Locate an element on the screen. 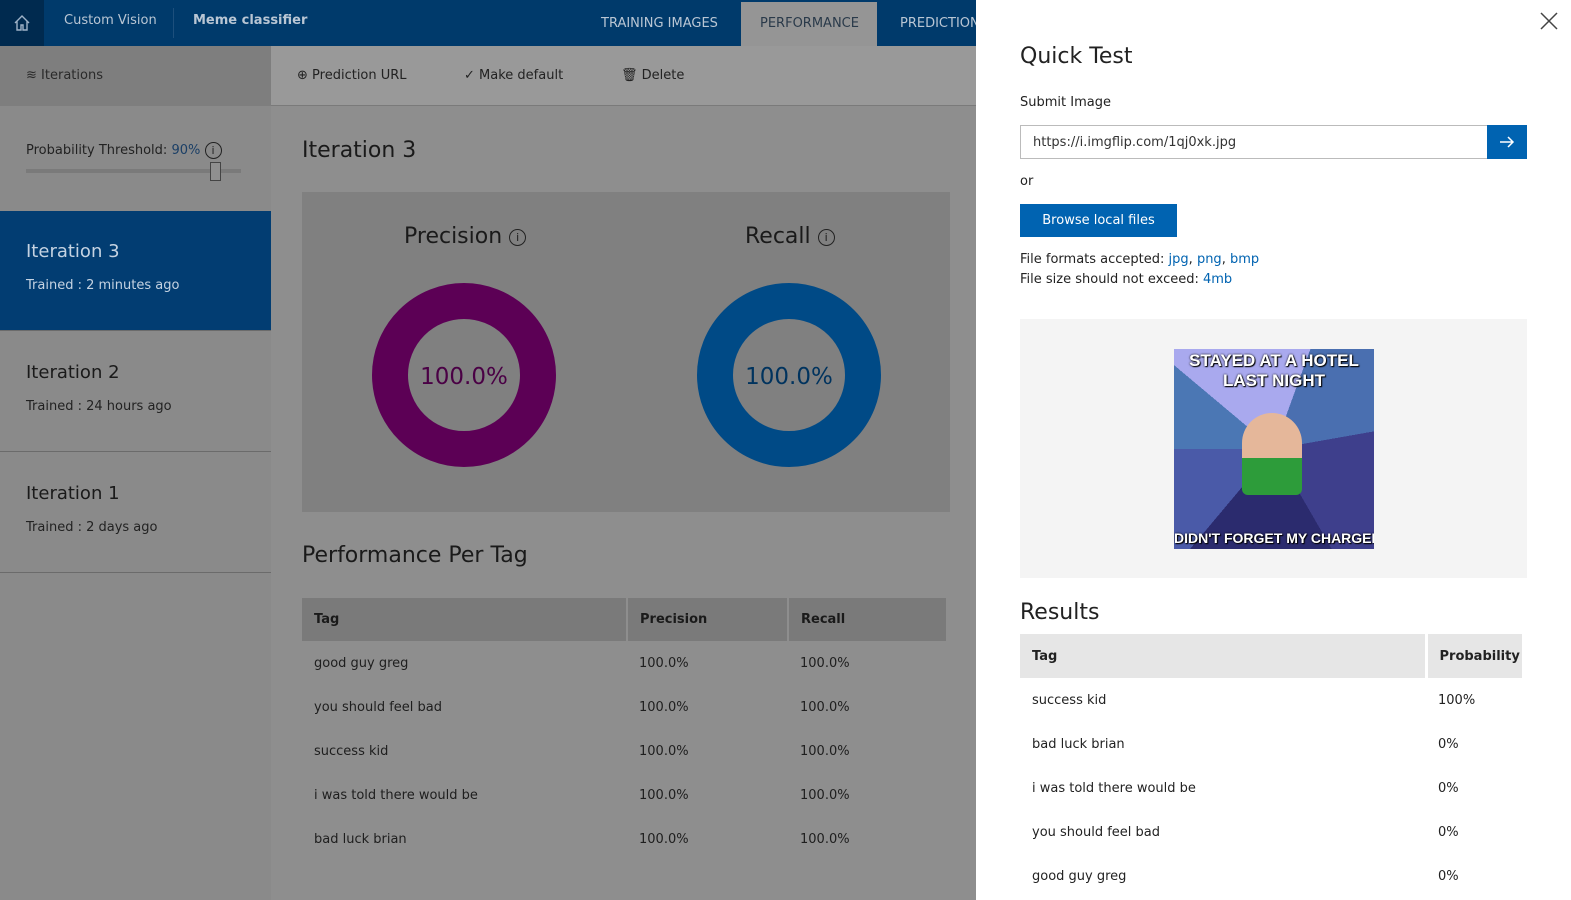 This screenshot has height=900, width=1571. format-bmp: bmp is located at coordinates (1244, 259).